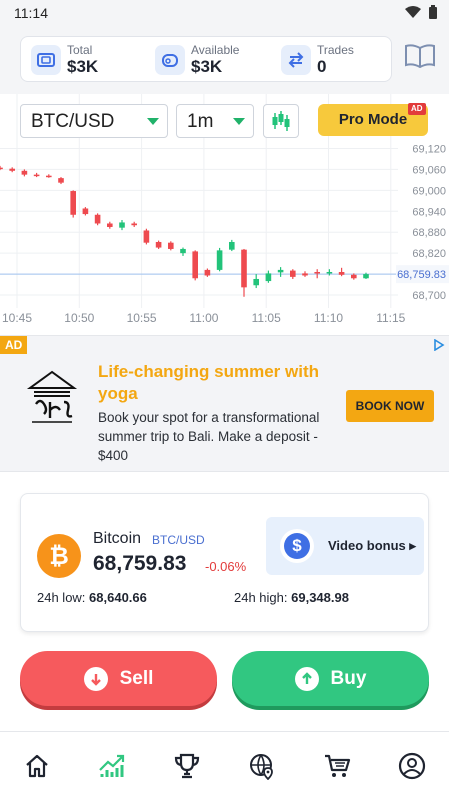  I want to click on nav-shop, so click(336, 766).